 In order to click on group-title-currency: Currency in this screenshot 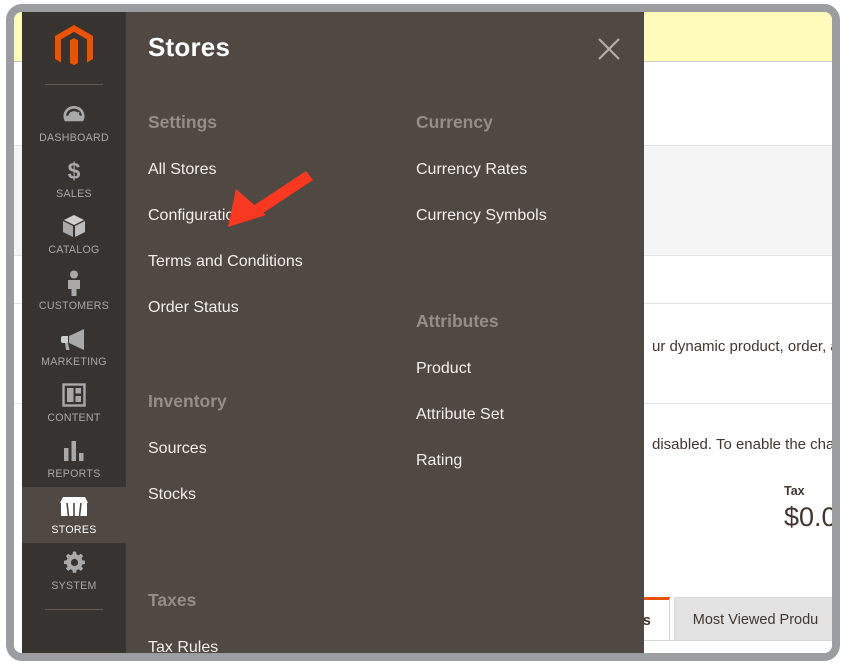, I will do `click(454, 122)`.